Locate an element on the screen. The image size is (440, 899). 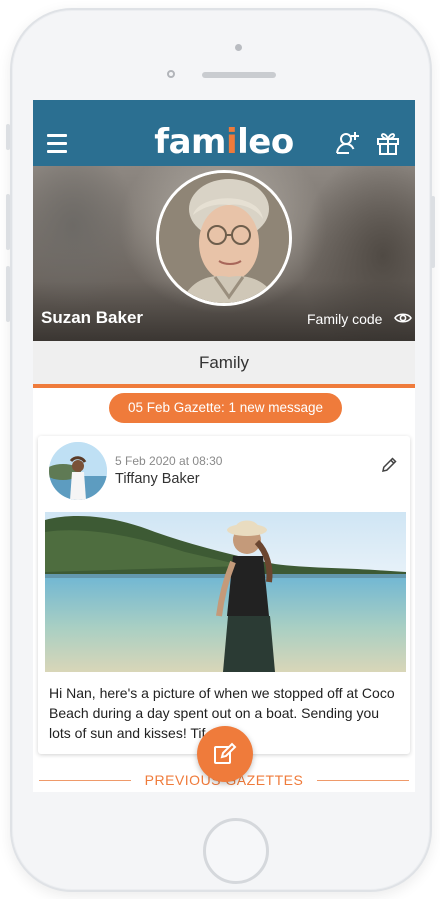
post-photo is located at coordinates (225, 592).